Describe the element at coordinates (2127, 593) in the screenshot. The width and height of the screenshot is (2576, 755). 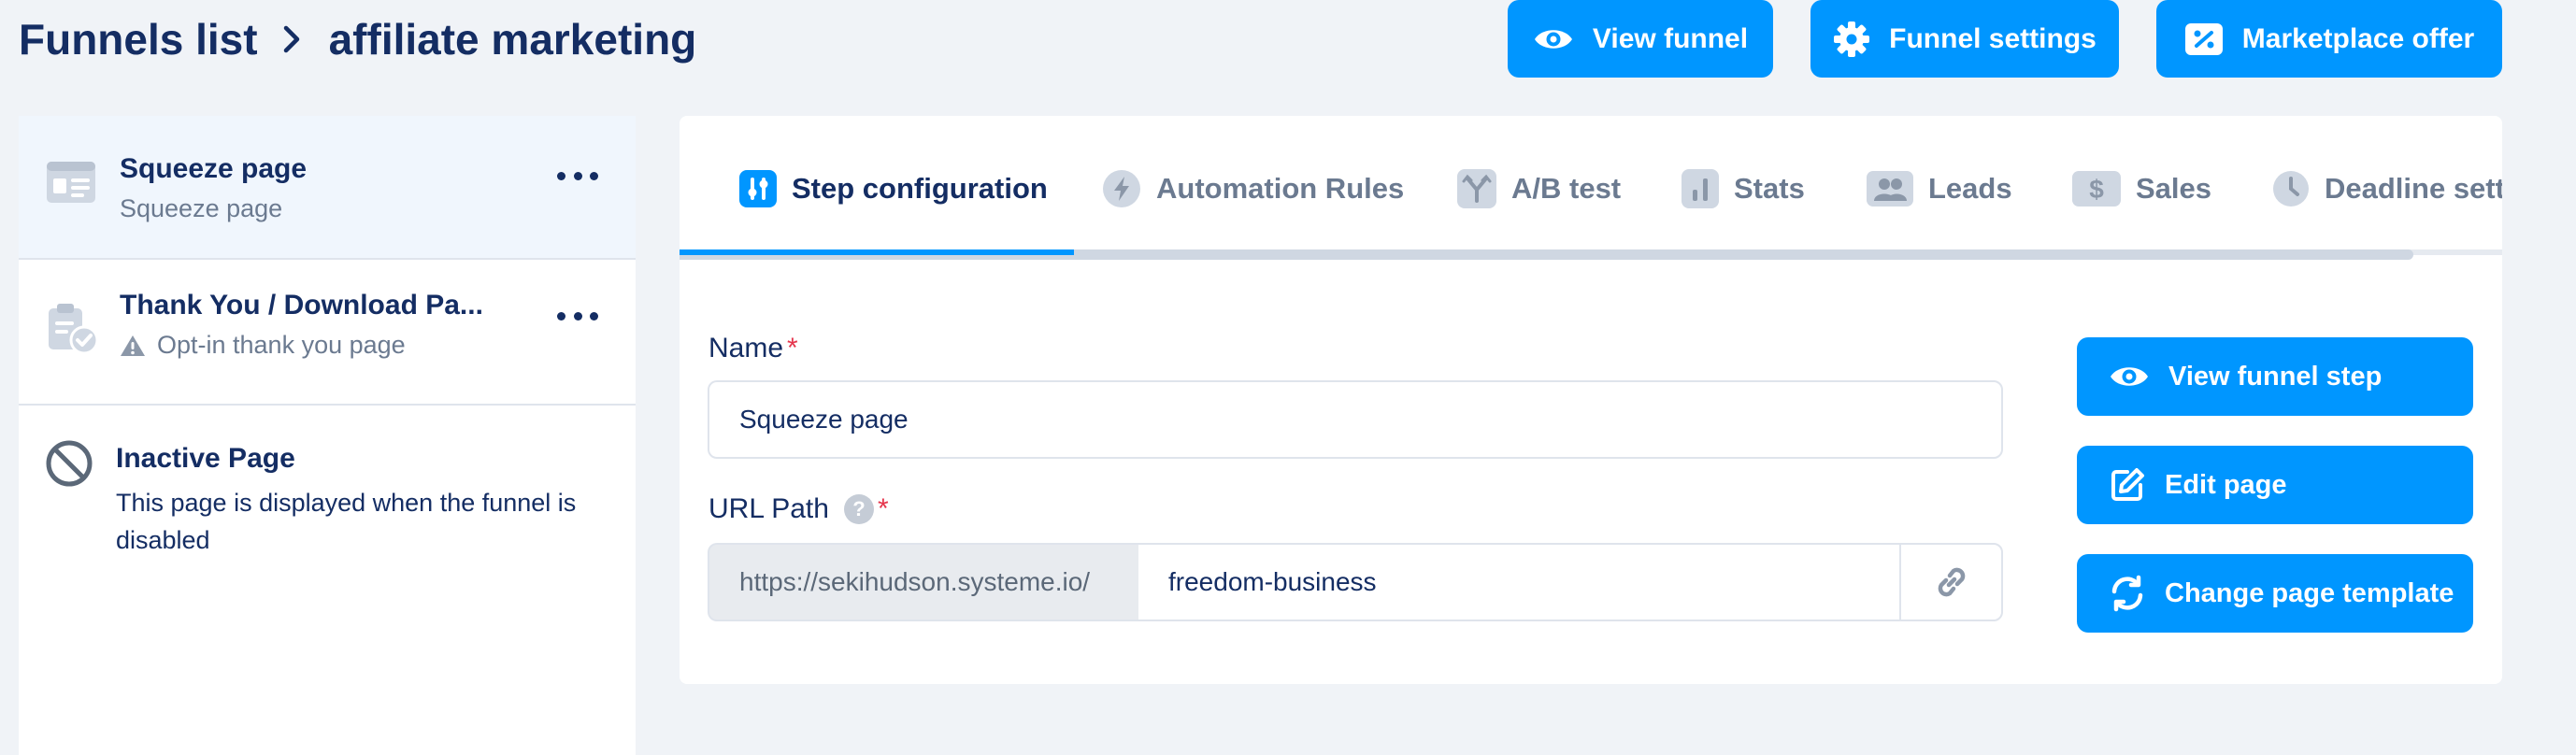
I see `refresh-icon` at that location.